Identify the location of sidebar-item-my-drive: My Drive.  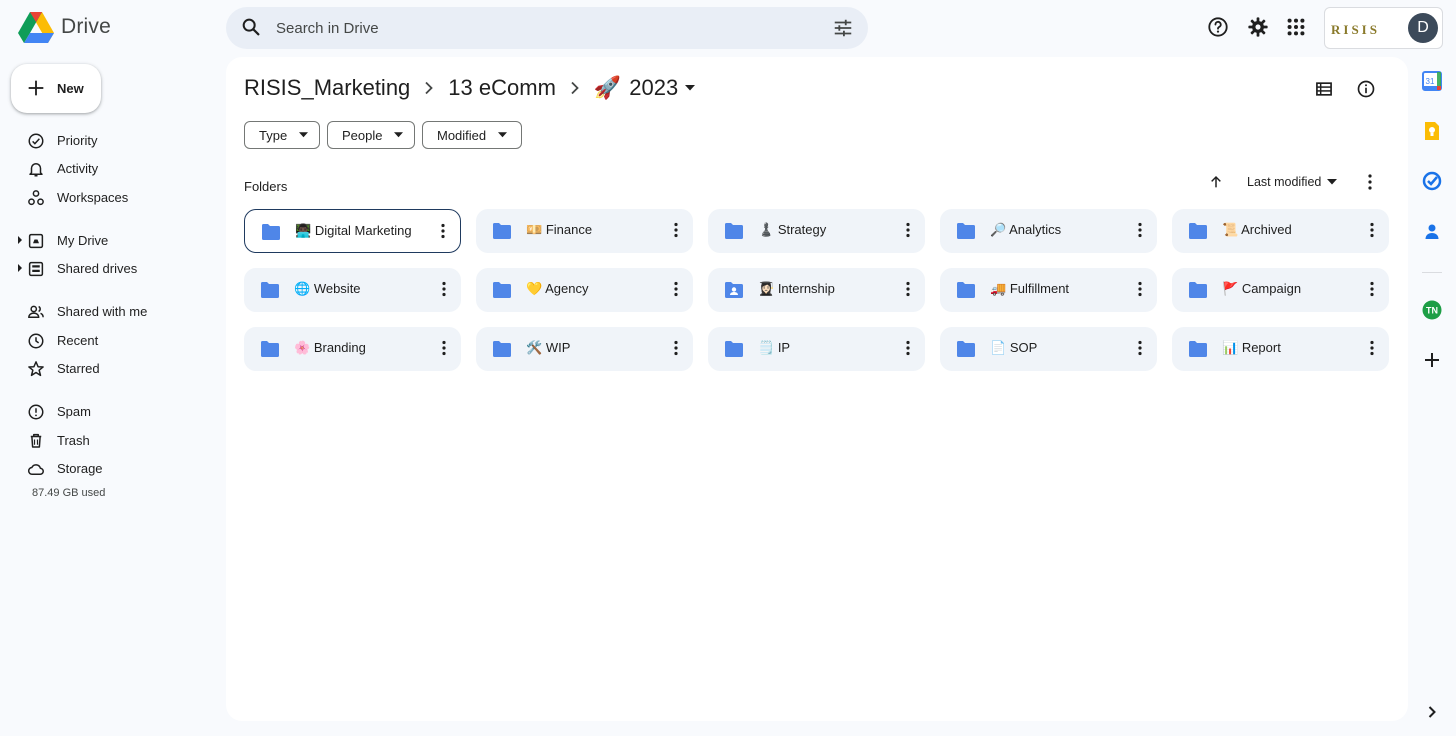
(105, 241).